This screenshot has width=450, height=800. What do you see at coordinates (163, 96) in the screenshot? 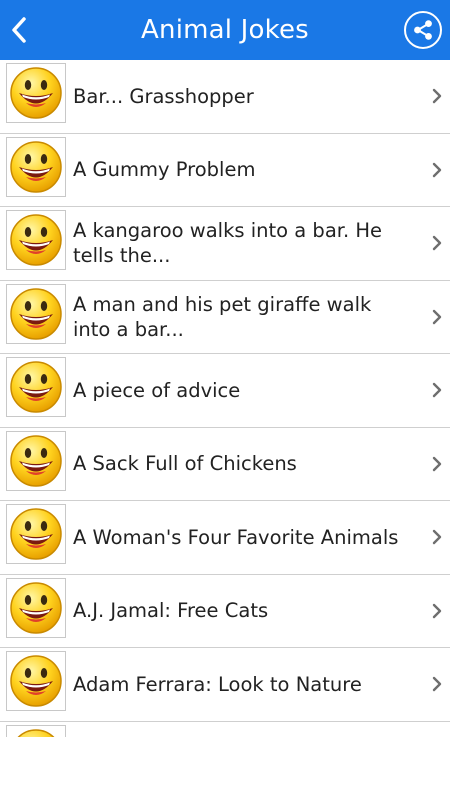
I see `joke-title: Bar... Grasshopper` at bounding box center [163, 96].